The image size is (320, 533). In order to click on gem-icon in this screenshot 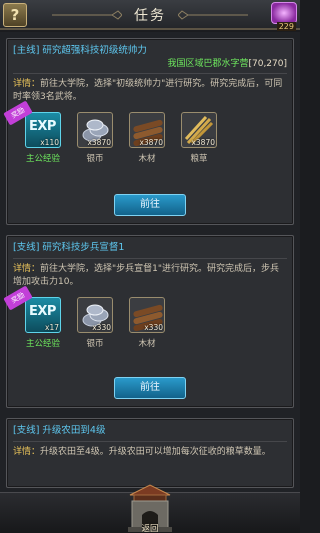, I will do `click(284, 13)`.